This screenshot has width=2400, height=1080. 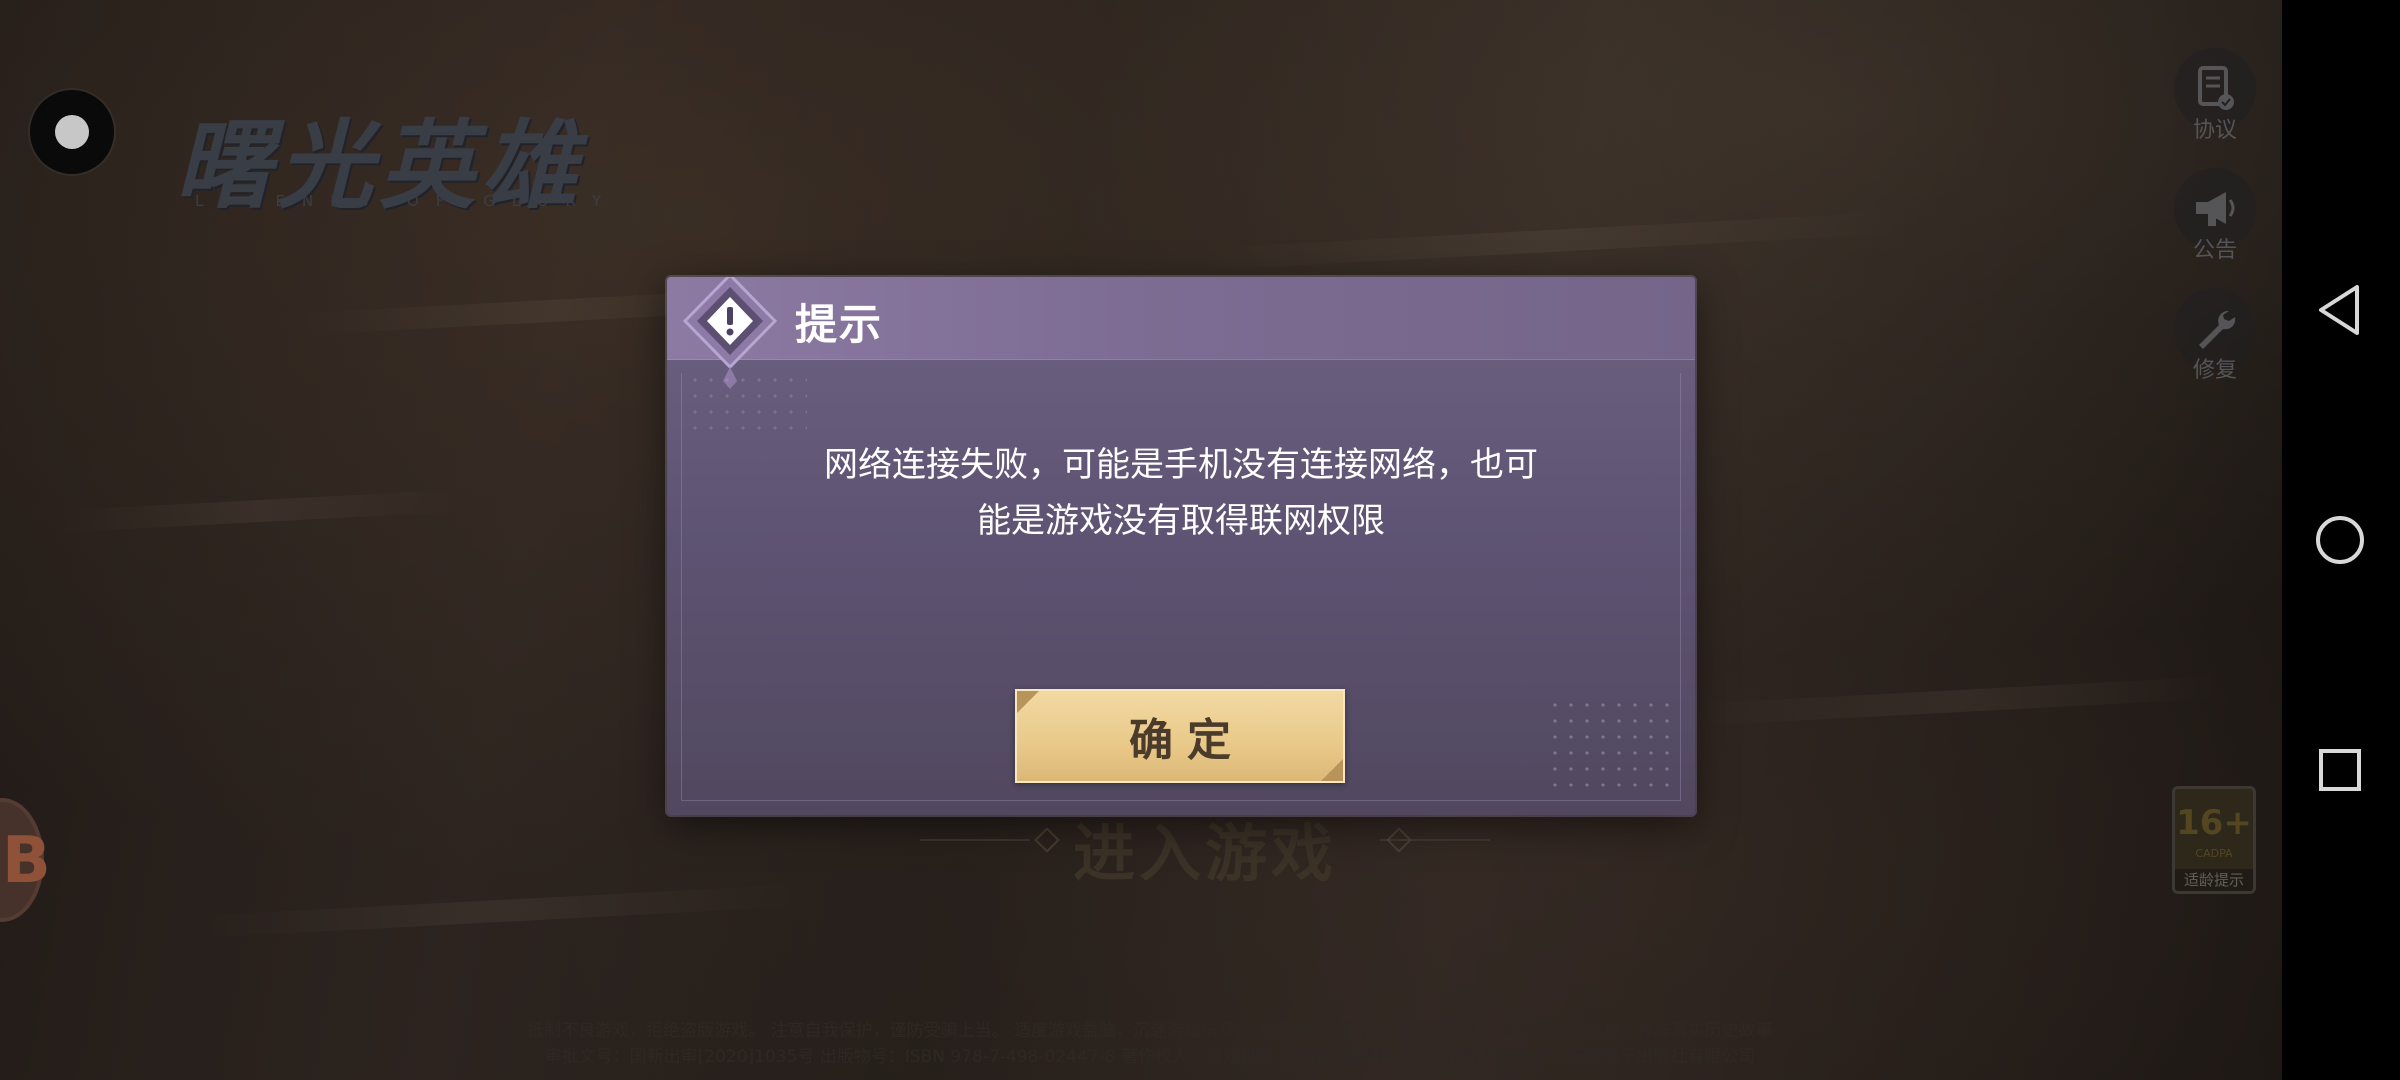 What do you see at coordinates (1181, 521) in the screenshot?
I see `dialog-message-line-2: 能是游戏没有取得联网权限` at bounding box center [1181, 521].